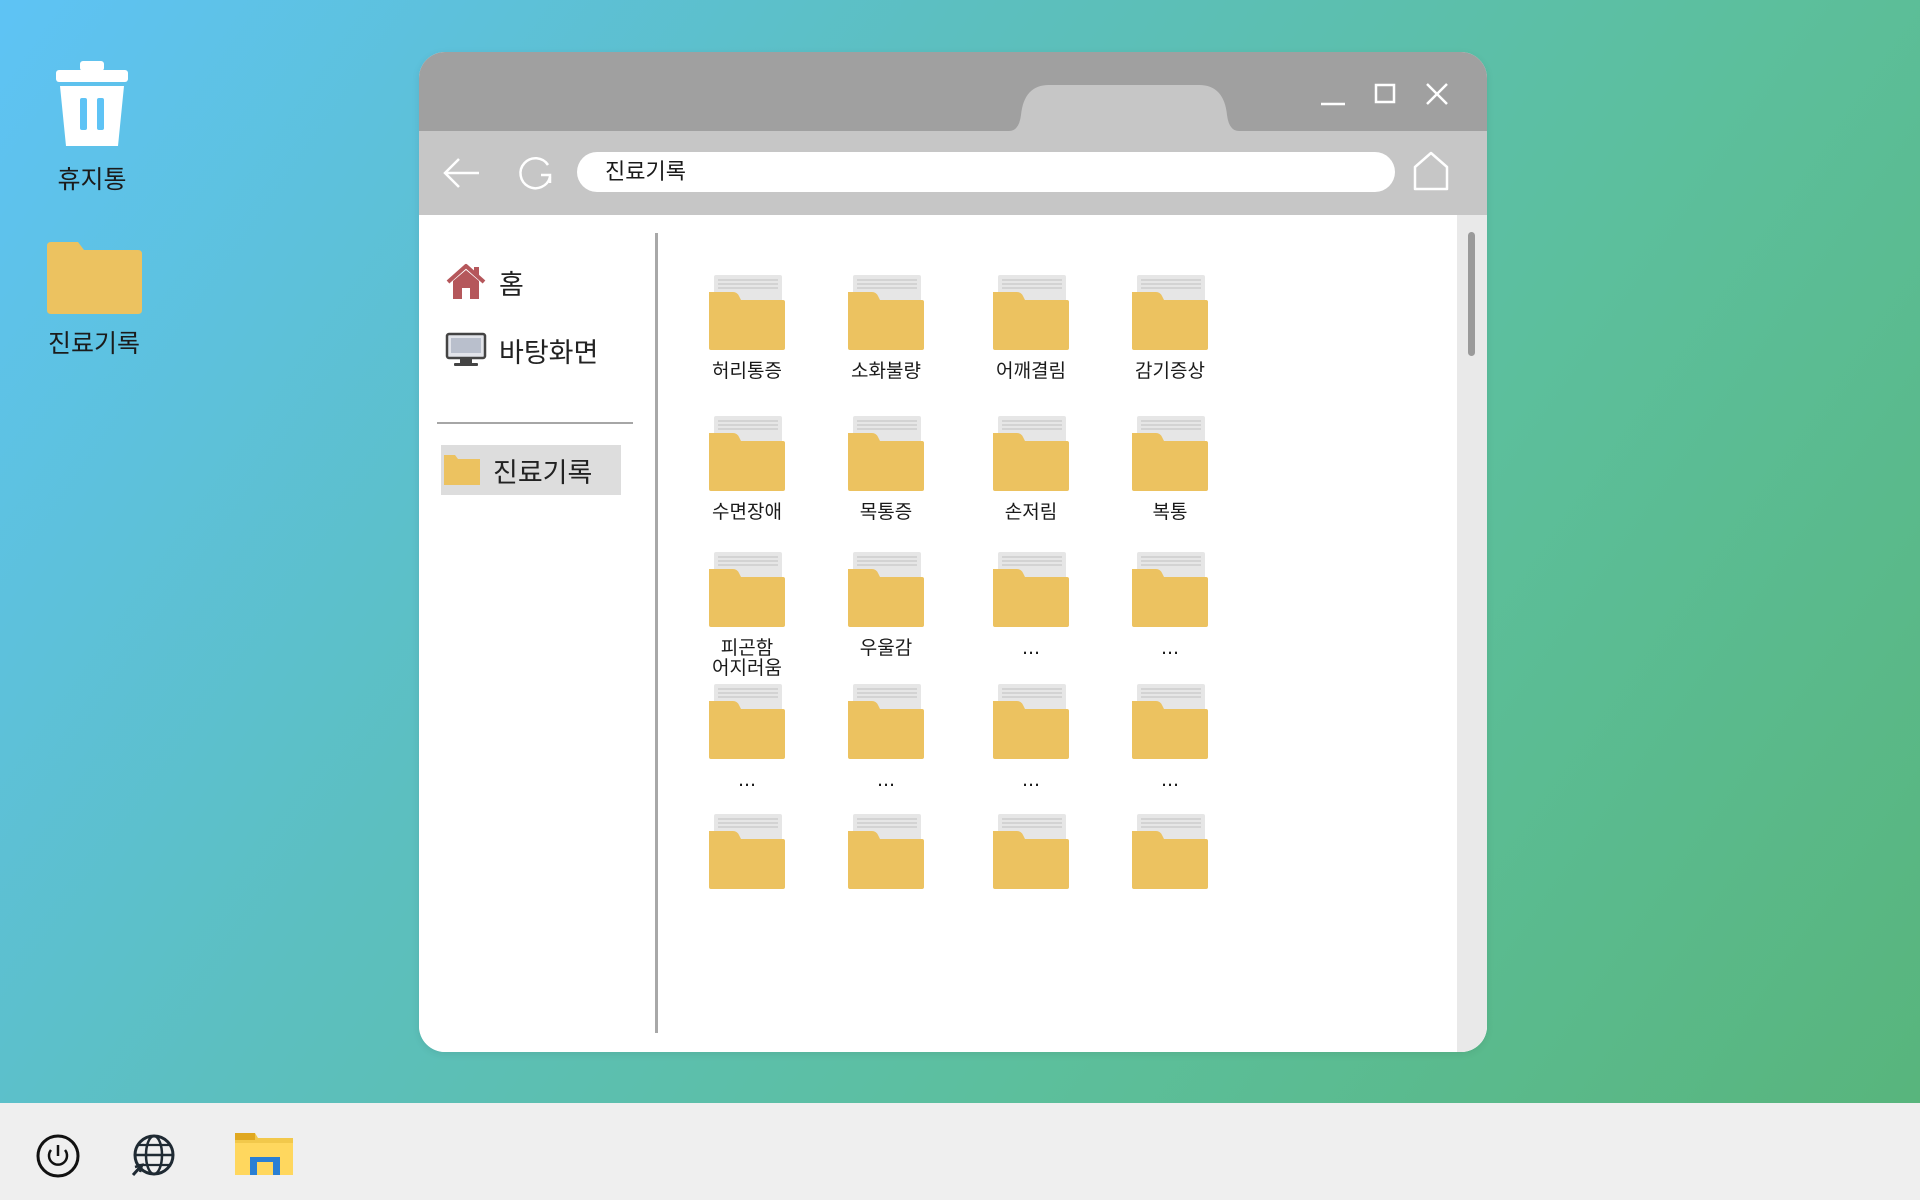  I want to click on sidebar-item-desktop: 바탕화면, so click(521, 350).